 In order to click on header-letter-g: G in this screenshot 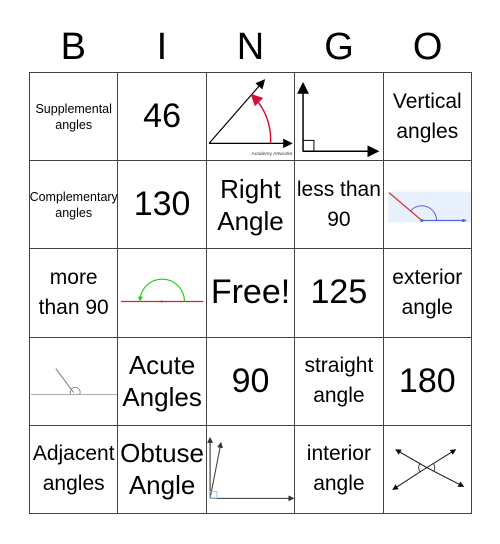, I will do `click(339, 47)`.